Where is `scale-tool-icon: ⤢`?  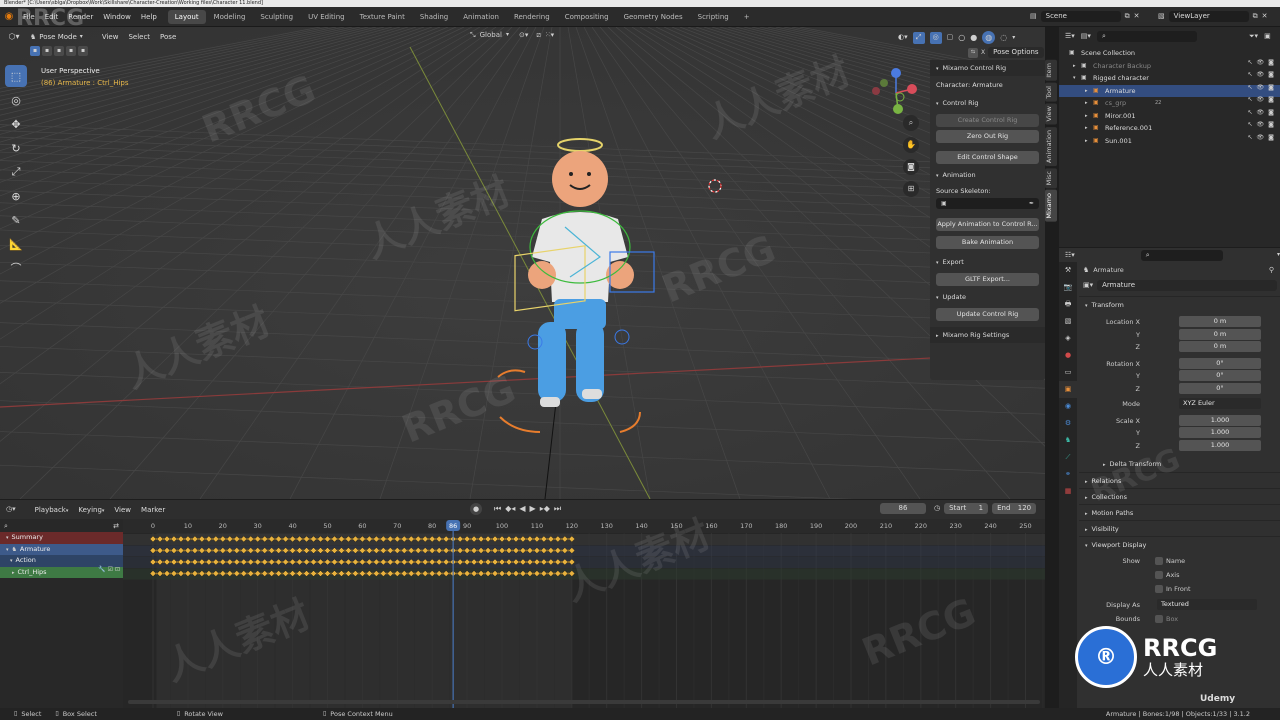 scale-tool-icon: ⤢ is located at coordinates (16, 172).